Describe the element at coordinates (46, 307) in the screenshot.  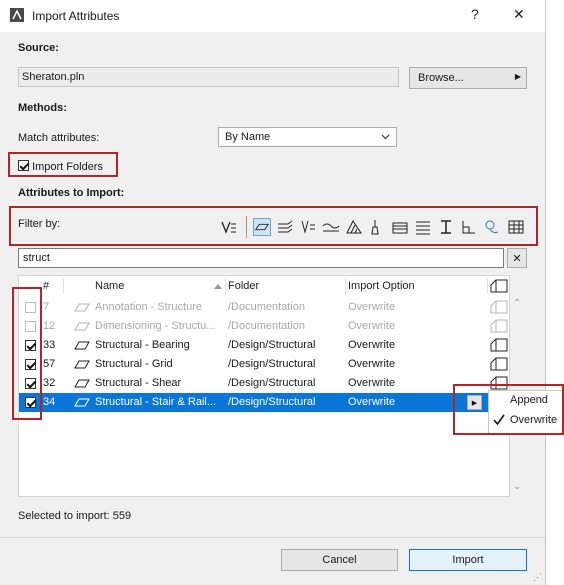
I see `row-num: 7` at that location.